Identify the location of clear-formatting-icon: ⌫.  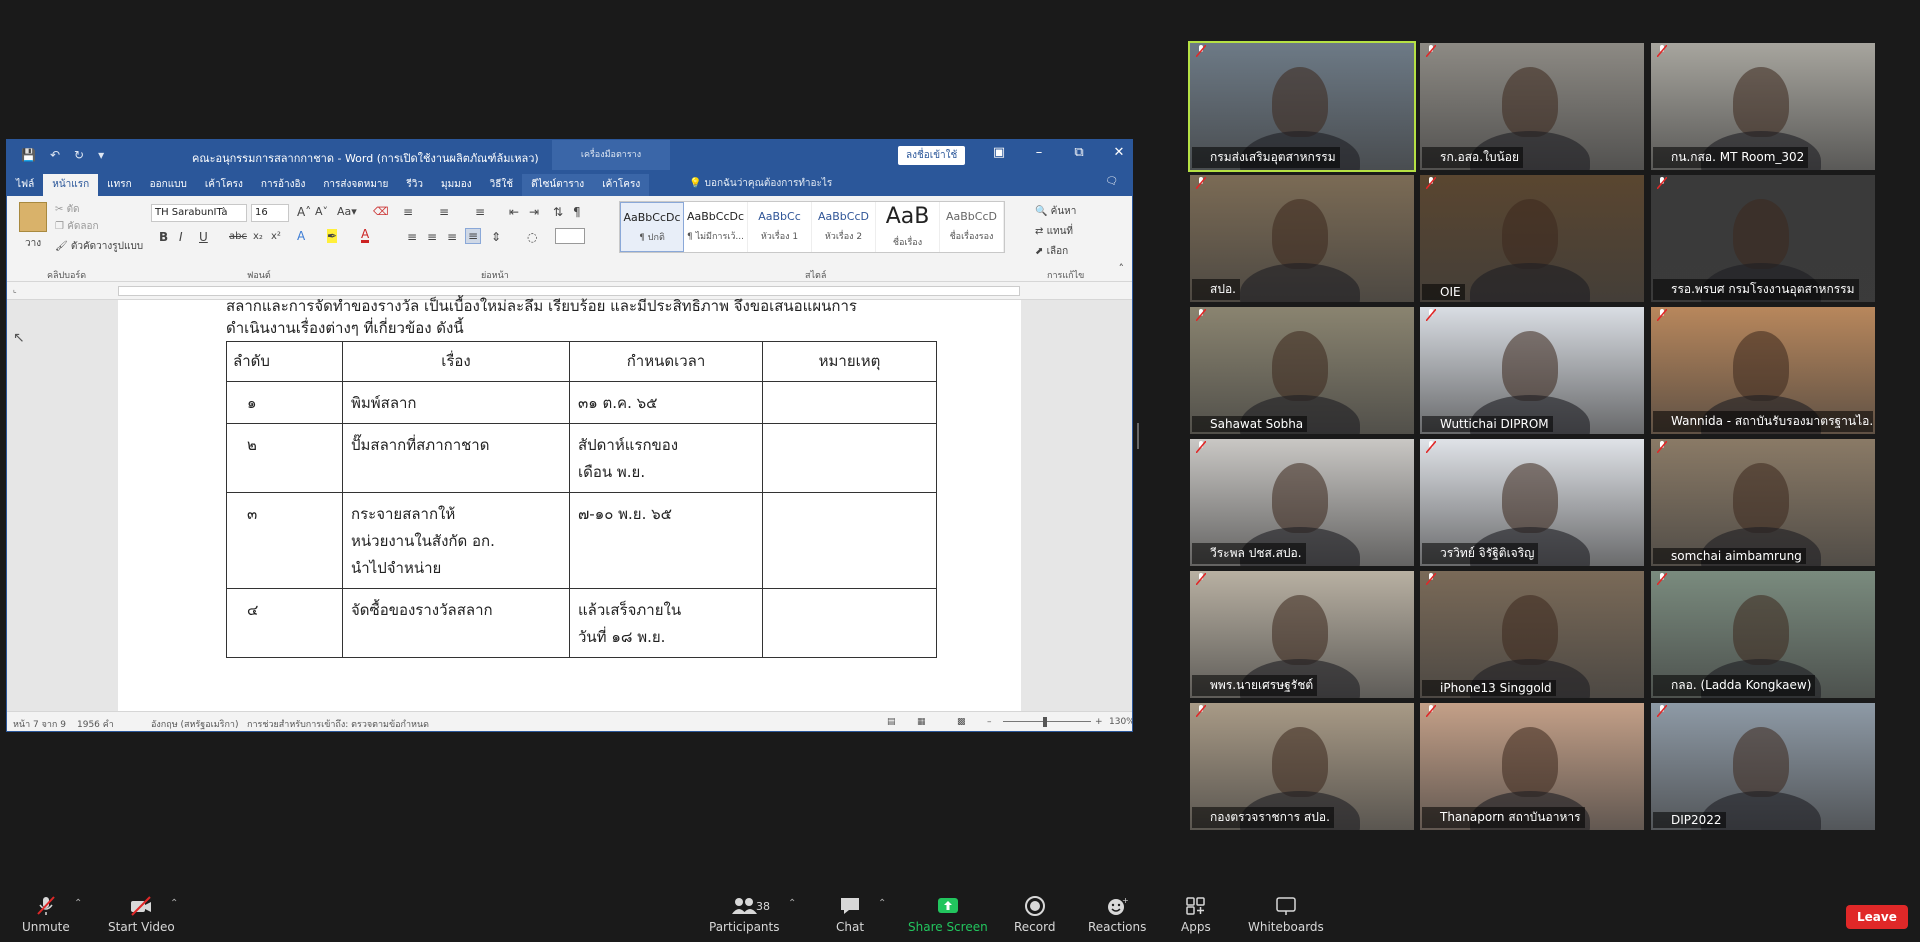
(381, 211).